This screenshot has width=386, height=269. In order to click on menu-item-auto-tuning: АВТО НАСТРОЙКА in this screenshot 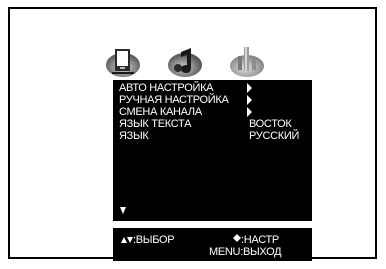, I will do `click(214, 88)`.